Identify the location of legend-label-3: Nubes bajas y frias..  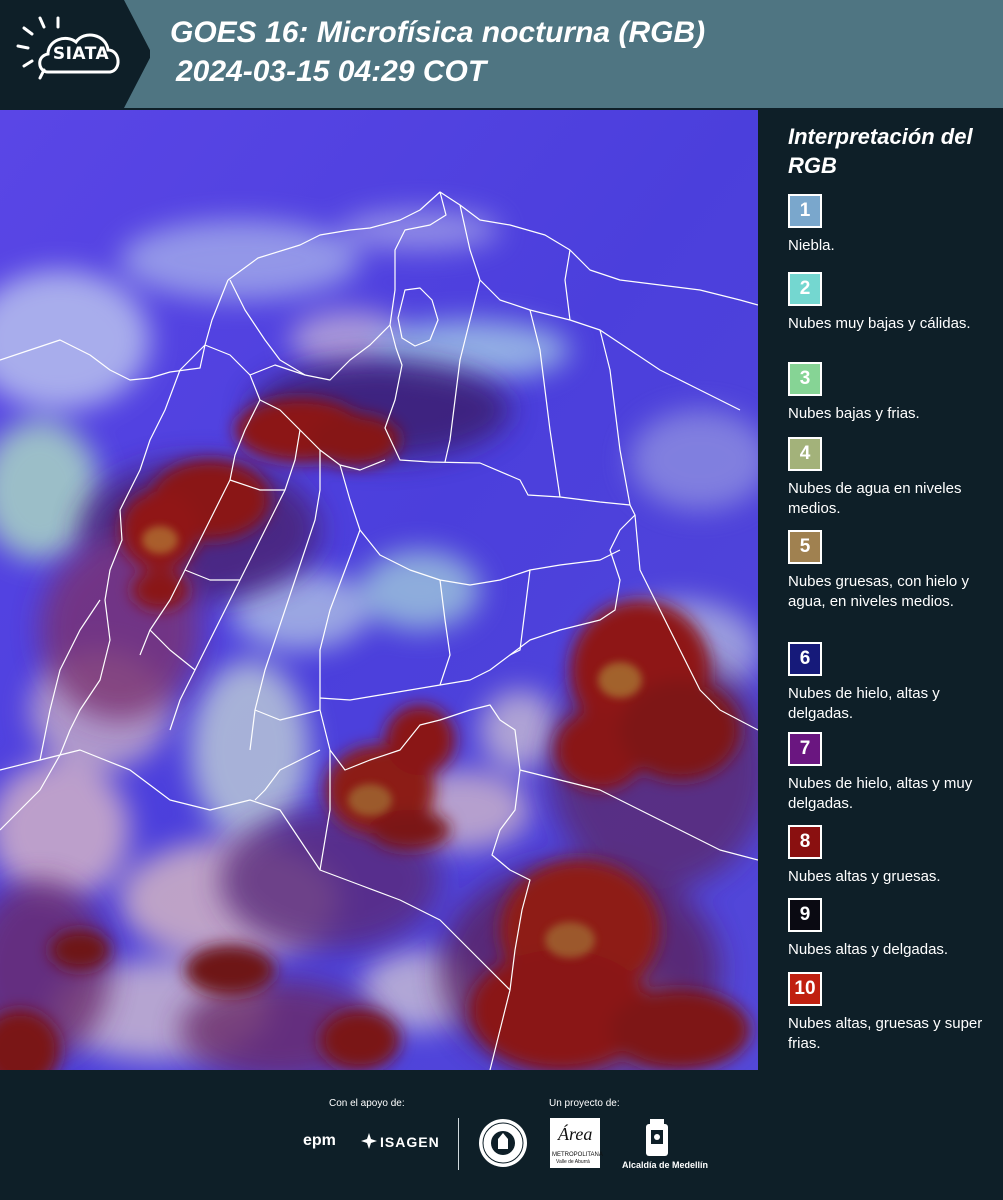
(854, 413).